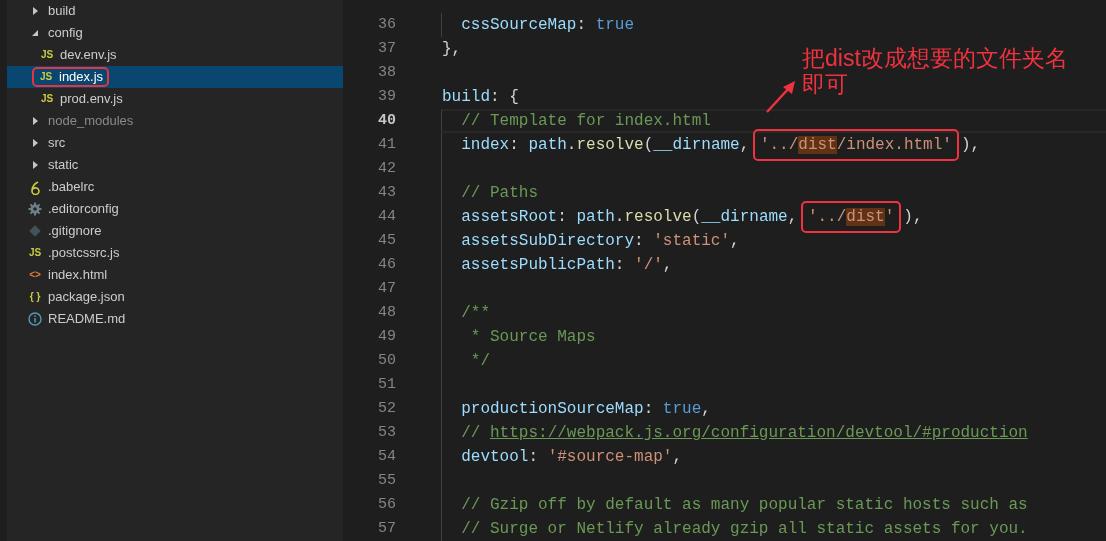 This screenshot has width=1106, height=541. What do you see at coordinates (62, 11) in the screenshot?
I see `file-name: build` at bounding box center [62, 11].